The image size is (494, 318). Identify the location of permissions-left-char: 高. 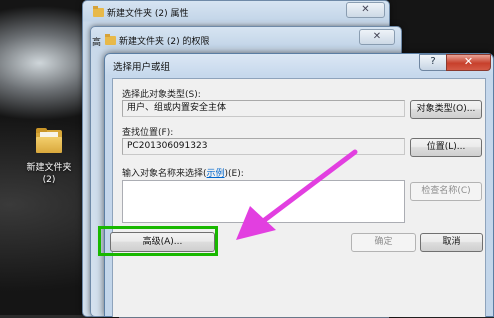
(97, 43).